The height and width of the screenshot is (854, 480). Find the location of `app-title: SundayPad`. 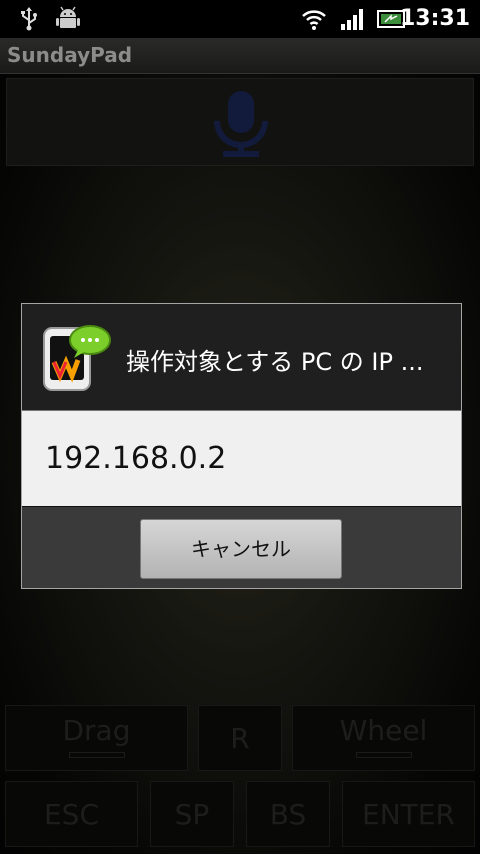

app-title: SundayPad is located at coordinates (70, 55).